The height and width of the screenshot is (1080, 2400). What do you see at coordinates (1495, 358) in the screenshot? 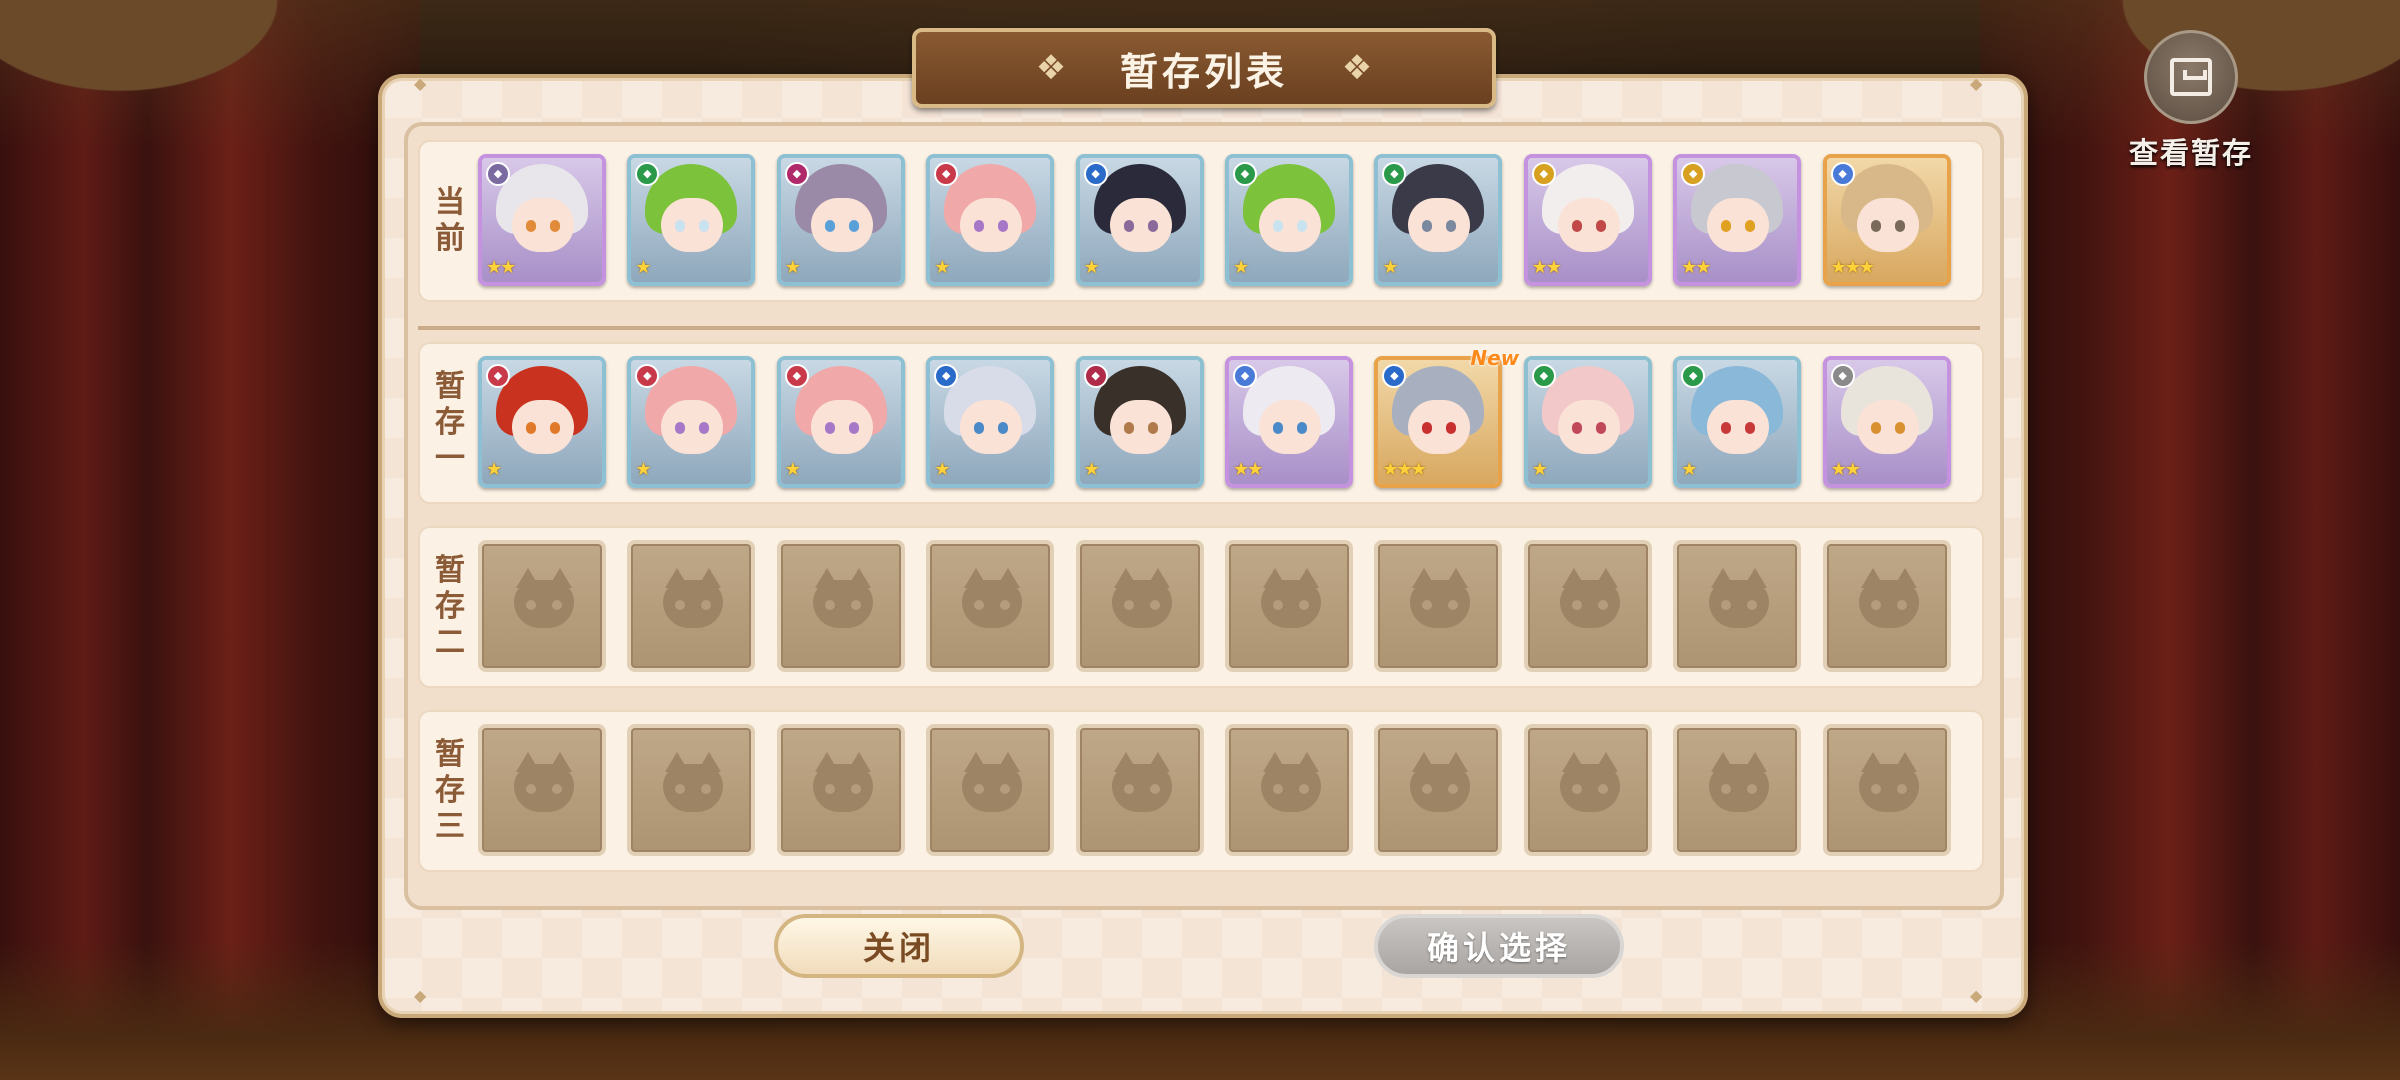
I see `new-badge: New` at bounding box center [1495, 358].